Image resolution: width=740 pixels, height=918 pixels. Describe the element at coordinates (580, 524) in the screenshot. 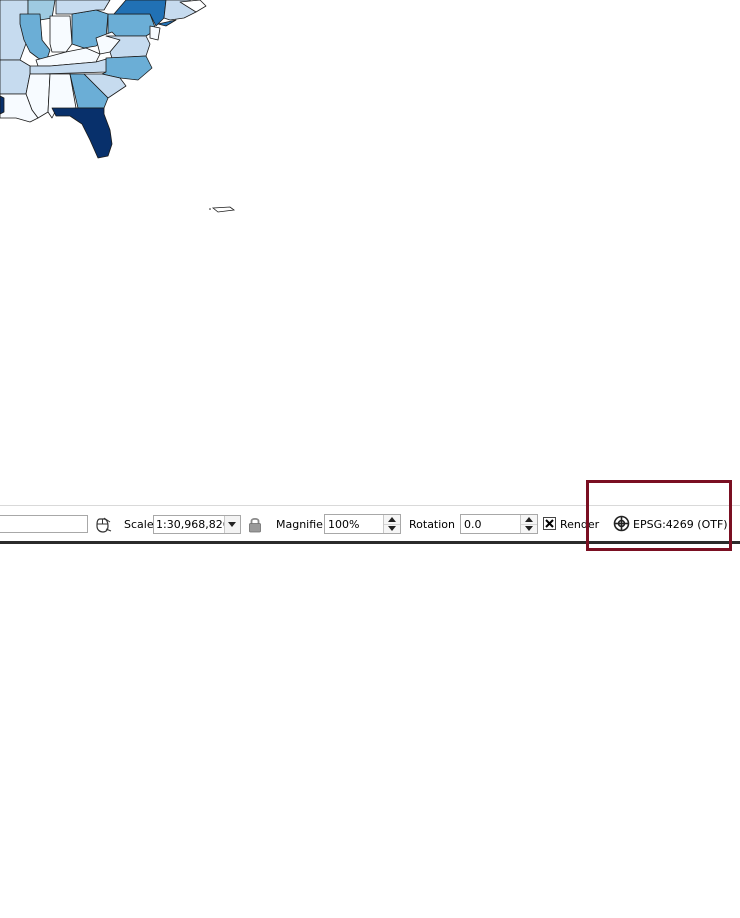

I see `render-label: Render` at that location.